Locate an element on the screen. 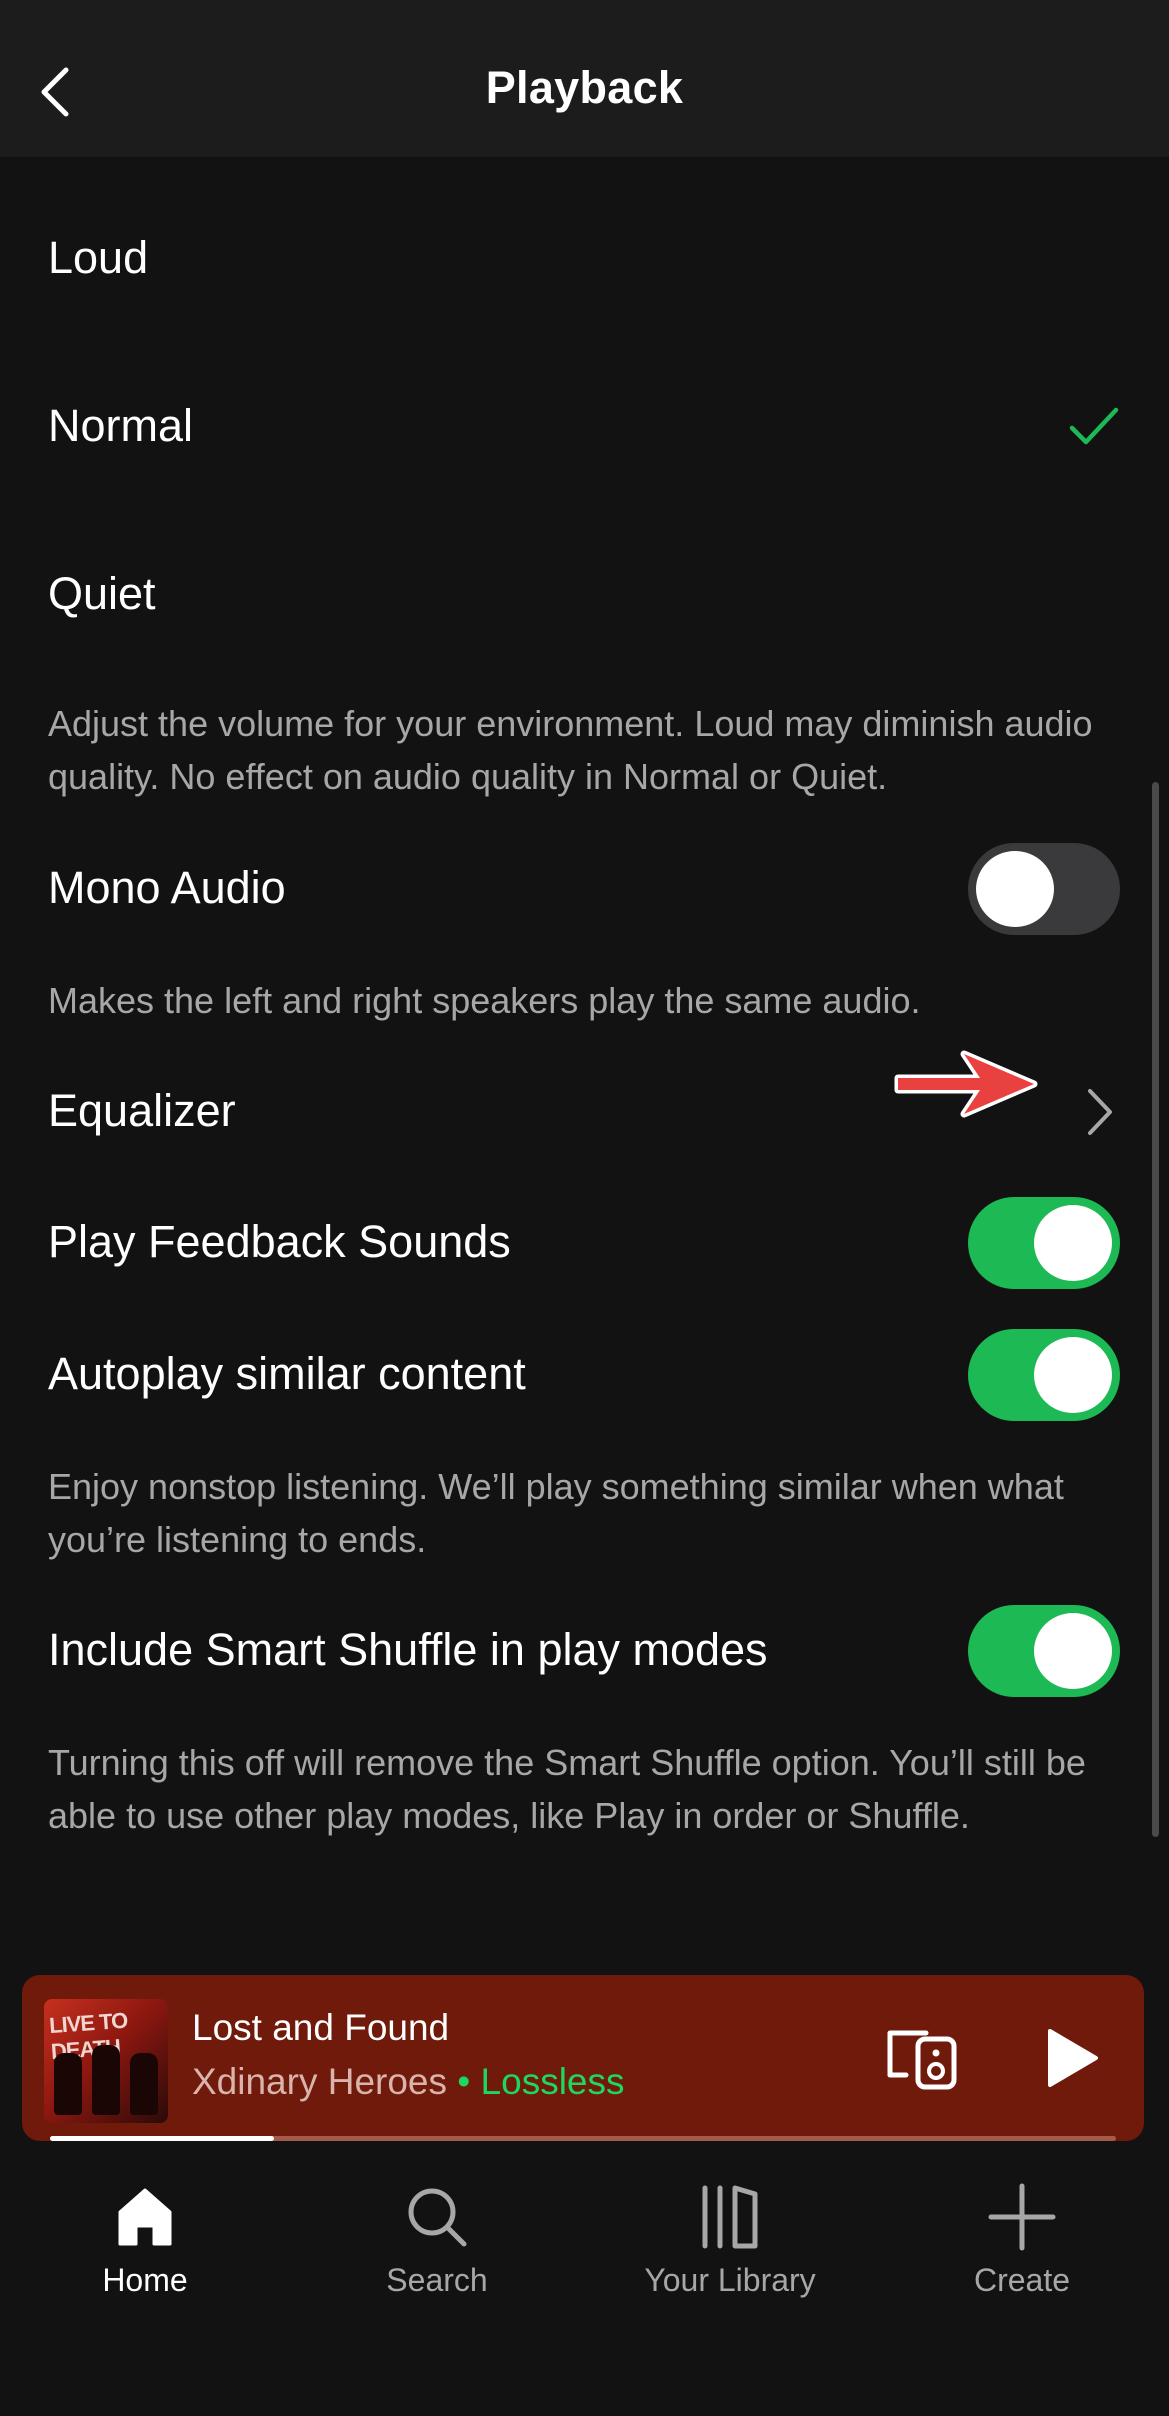 The image size is (1169, 2416). smart-shuffle-label: Include Smart Shuffle in play modes is located at coordinates (408, 1649).